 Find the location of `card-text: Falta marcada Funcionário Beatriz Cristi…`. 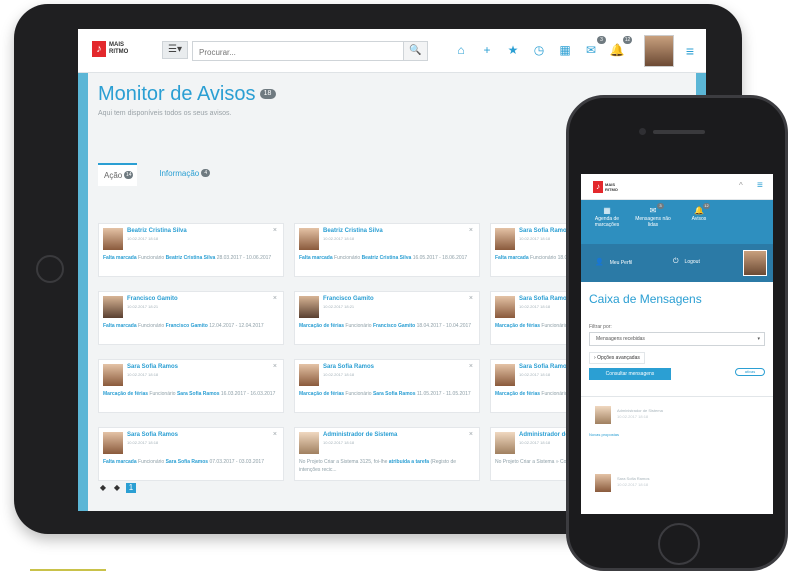

card-text: Falta marcada Funcionário Beatriz Cristi… is located at coordinates (192, 258).